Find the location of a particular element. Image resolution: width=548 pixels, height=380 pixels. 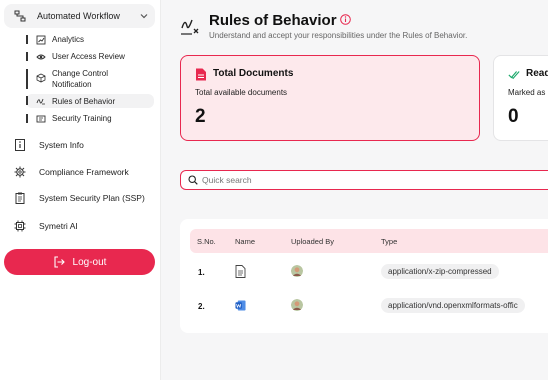

sidebar-item-label: Analytics is located at coordinates (68, 39).